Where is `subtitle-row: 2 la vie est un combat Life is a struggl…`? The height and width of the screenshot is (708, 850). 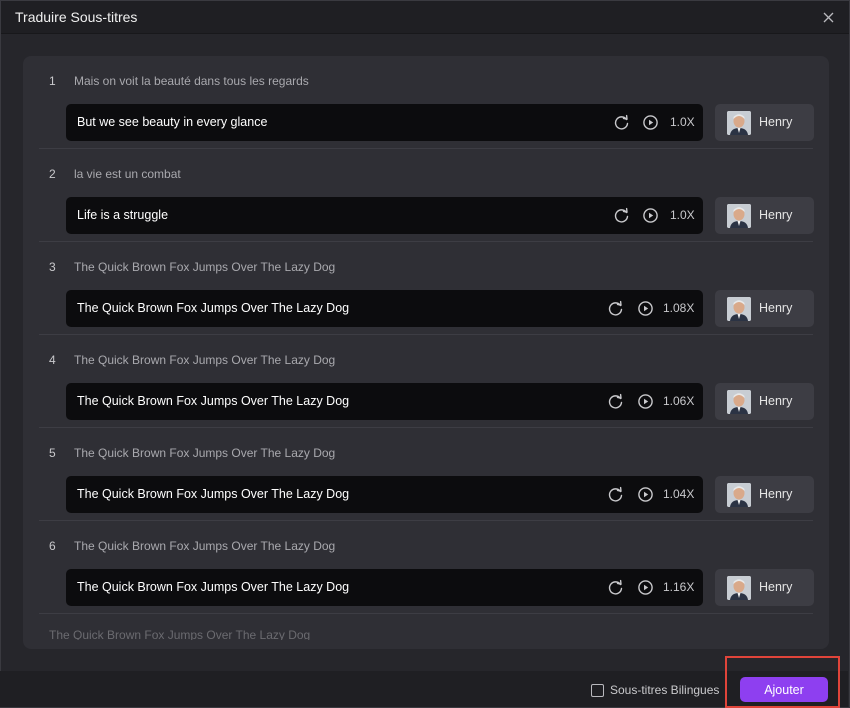 subtitle-row: 2 la vie est un combat Life is a struggl… is located at coordinates (426, 195).